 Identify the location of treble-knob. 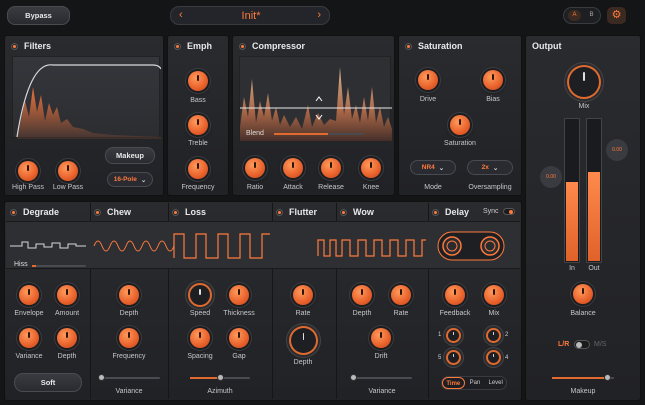
(198, 125).